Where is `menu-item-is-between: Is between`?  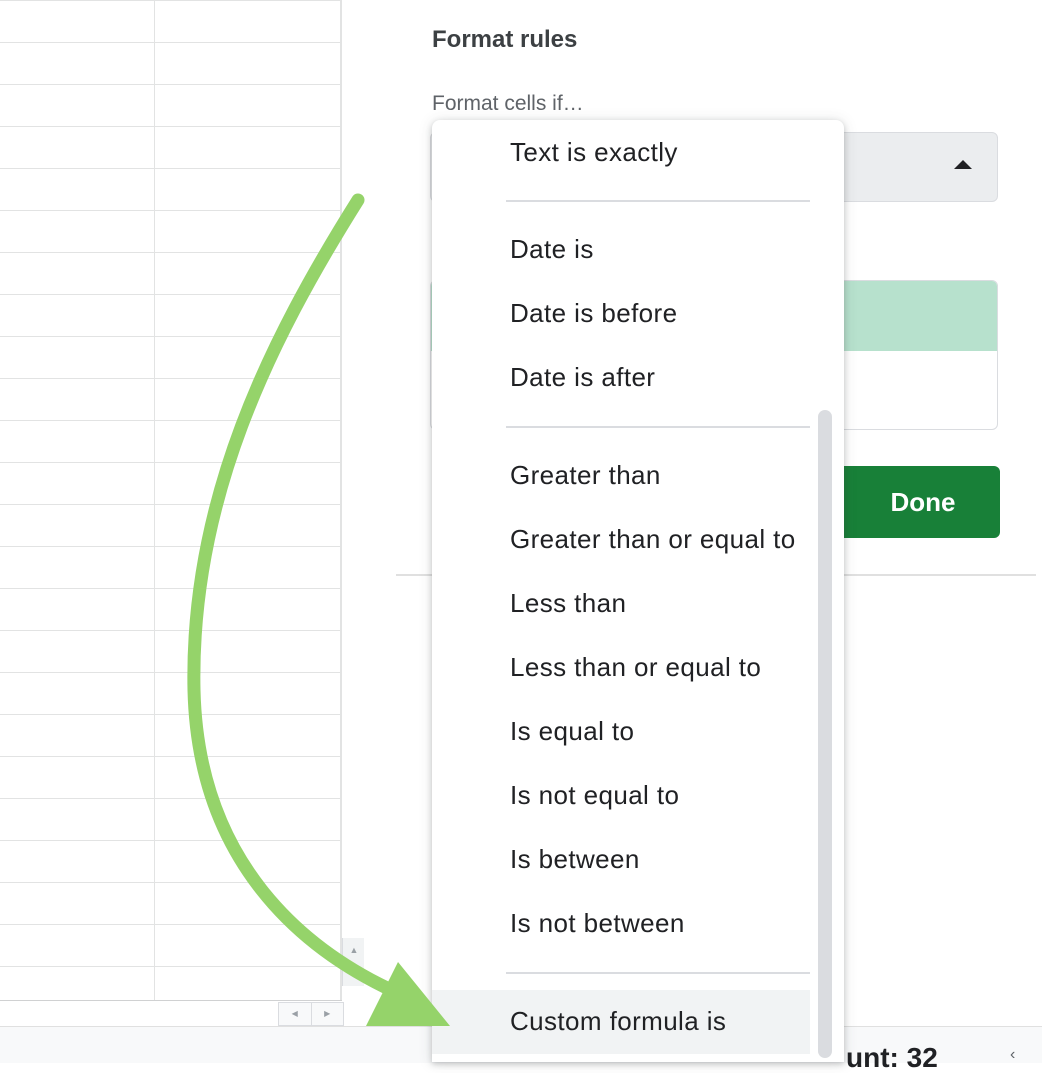 menu-item-is-between: Is between is located at coordinates (575, 859).